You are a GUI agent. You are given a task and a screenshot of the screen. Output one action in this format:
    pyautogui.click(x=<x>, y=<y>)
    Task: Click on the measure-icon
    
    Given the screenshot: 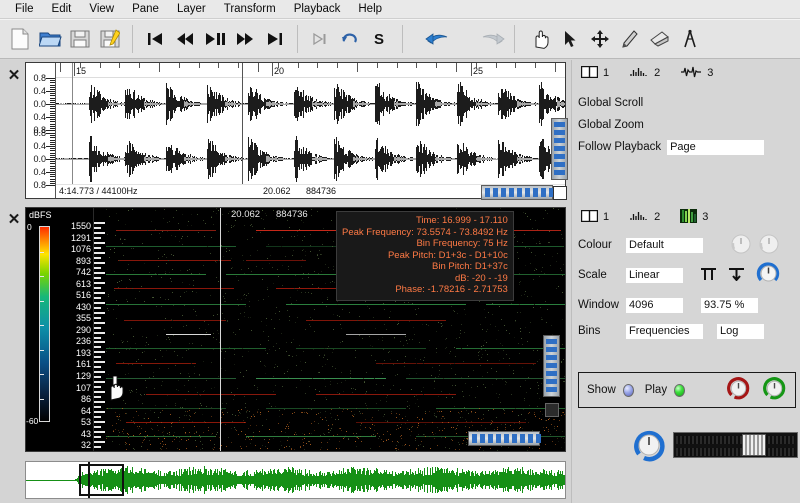 What is the action you would take?
    pyautogui.click(x=690, y=39)
    